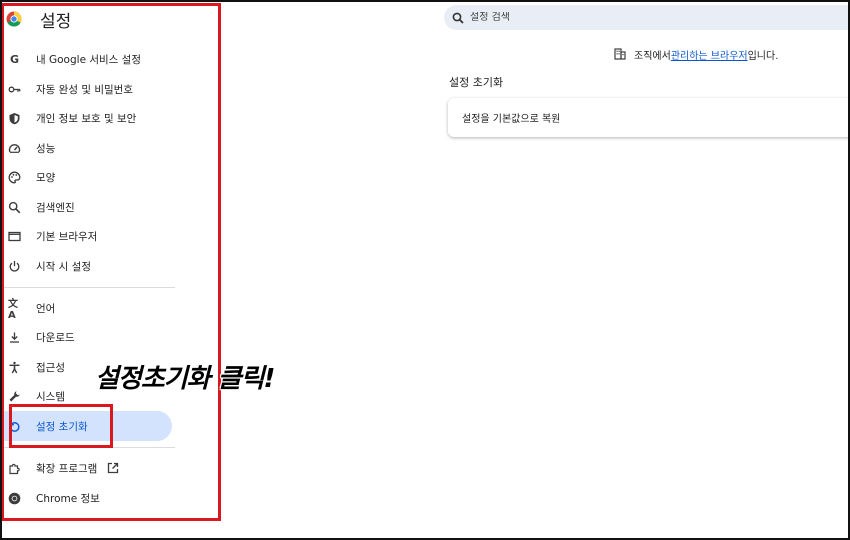  Describe the element at coordinates (14, 468) in the screenshot. I see `puzzle-icon` at that location.